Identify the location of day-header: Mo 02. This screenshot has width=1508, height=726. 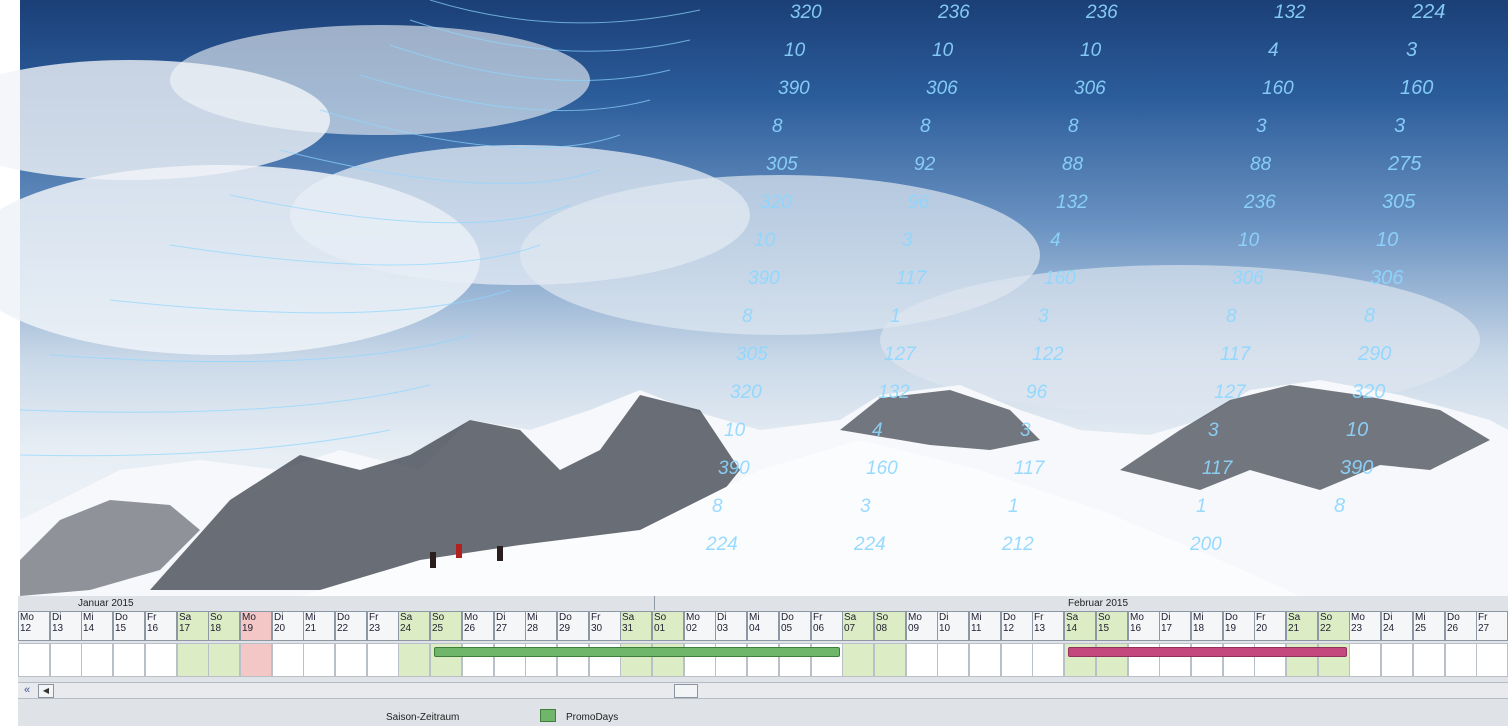
(700, 626).